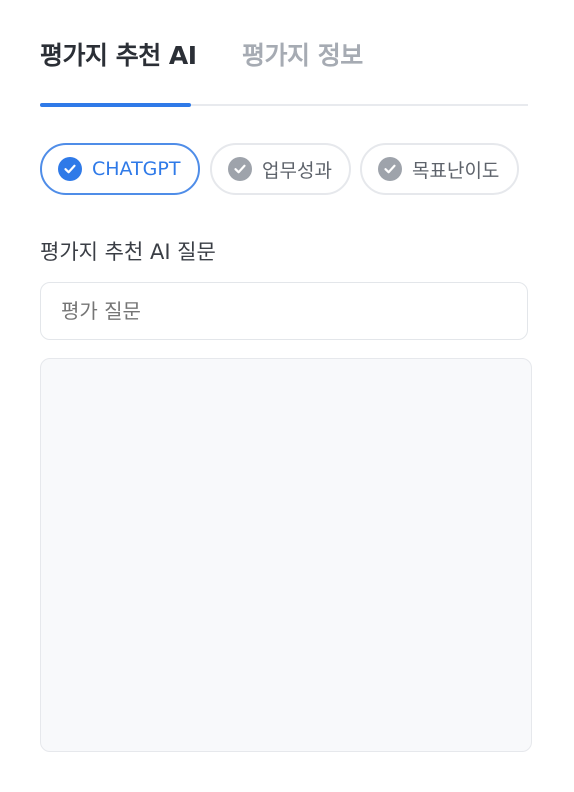 The image size is (574, 792). I want to click on question-field-label: 평가지 추천 AI 질문, so click(128, 252).